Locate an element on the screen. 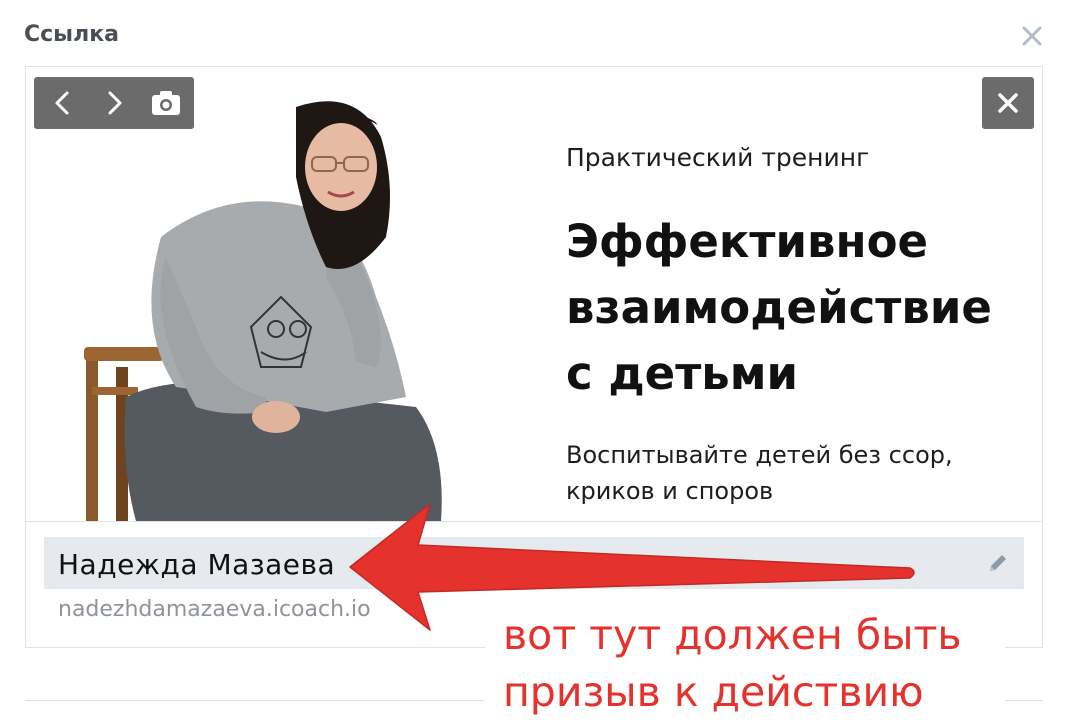 This screenshot has height=728, width=1074. promo-title-line: взаимодействие is located at coordinates (779, 307).